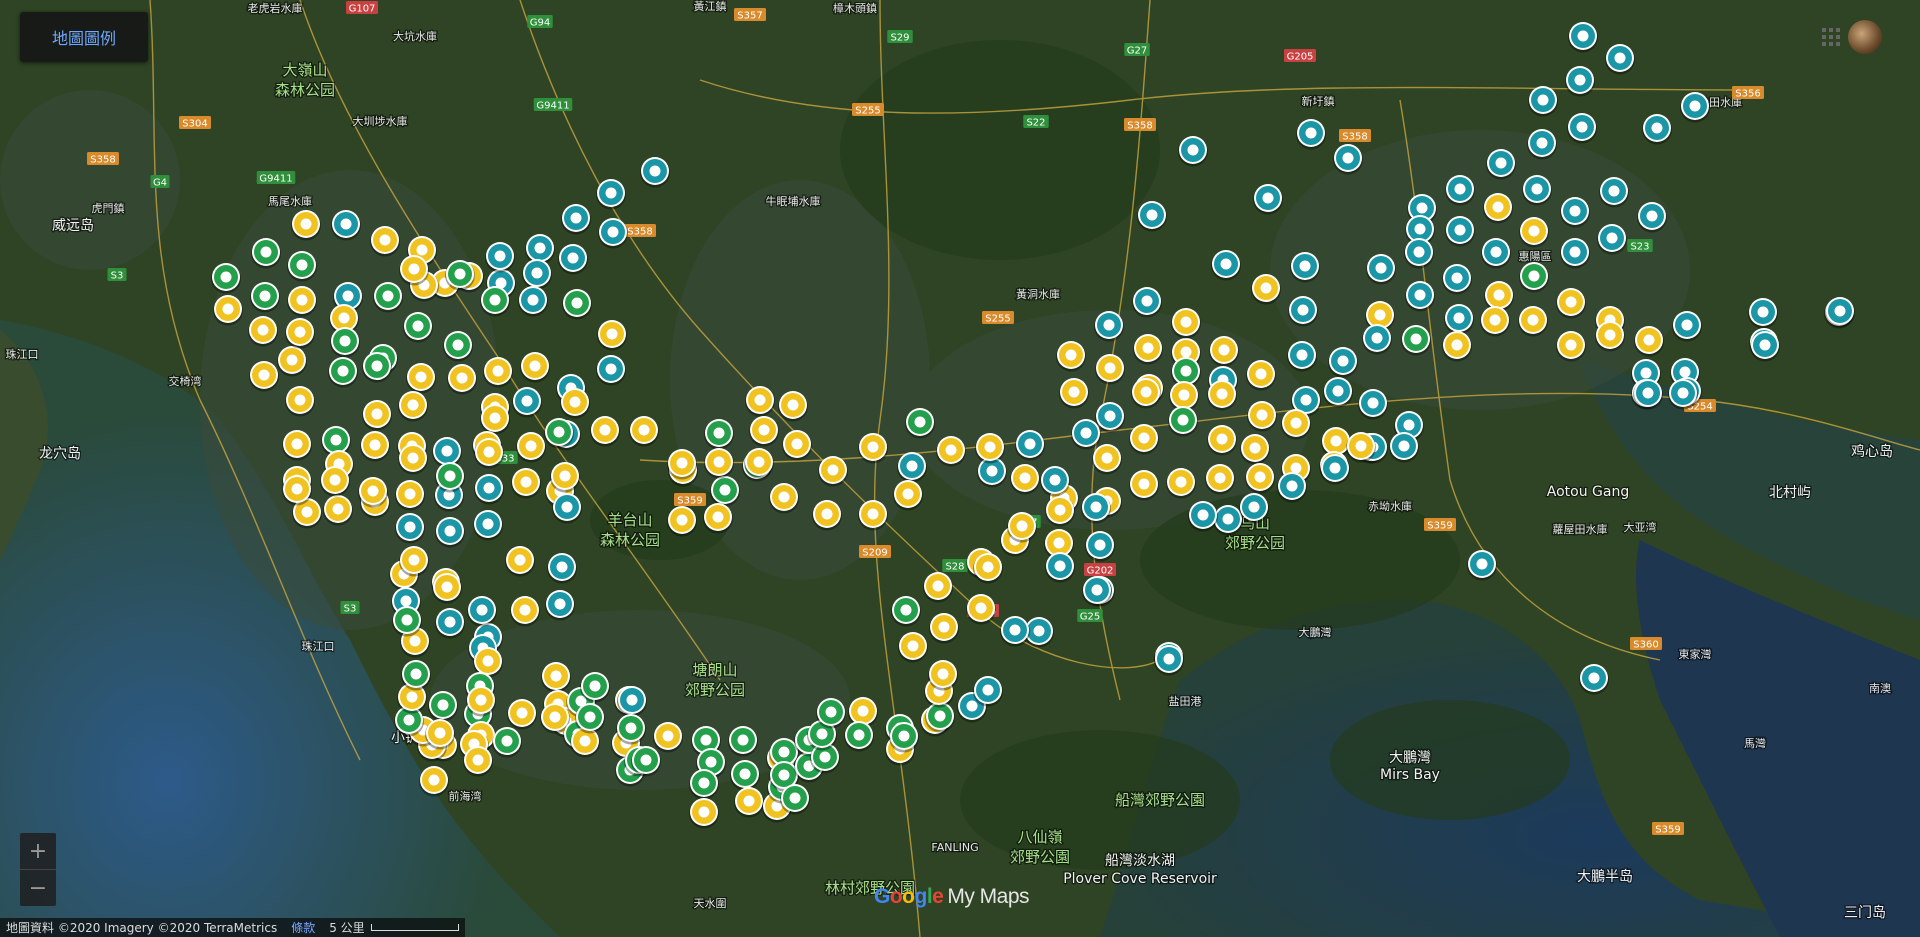  Describe the element at coordinates (1318, 101) in the screenshot. I see `place-label: 新圩鎮` at that location.